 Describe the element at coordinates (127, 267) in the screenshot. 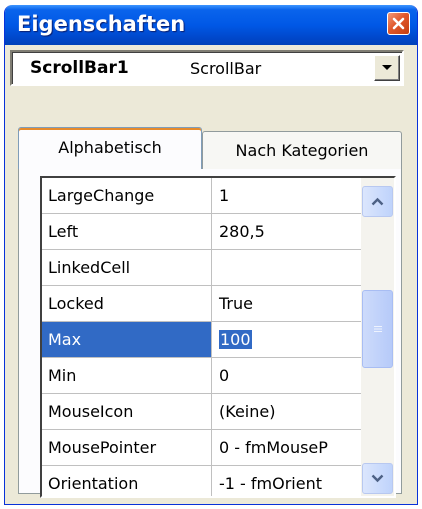

I see `property-name: LinkedCell` at that location.